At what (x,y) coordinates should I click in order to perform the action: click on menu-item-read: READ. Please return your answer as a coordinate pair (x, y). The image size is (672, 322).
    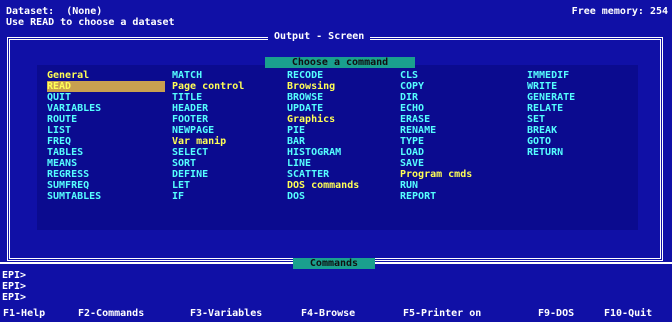
    Looking at the image, I should click on (106, 86).